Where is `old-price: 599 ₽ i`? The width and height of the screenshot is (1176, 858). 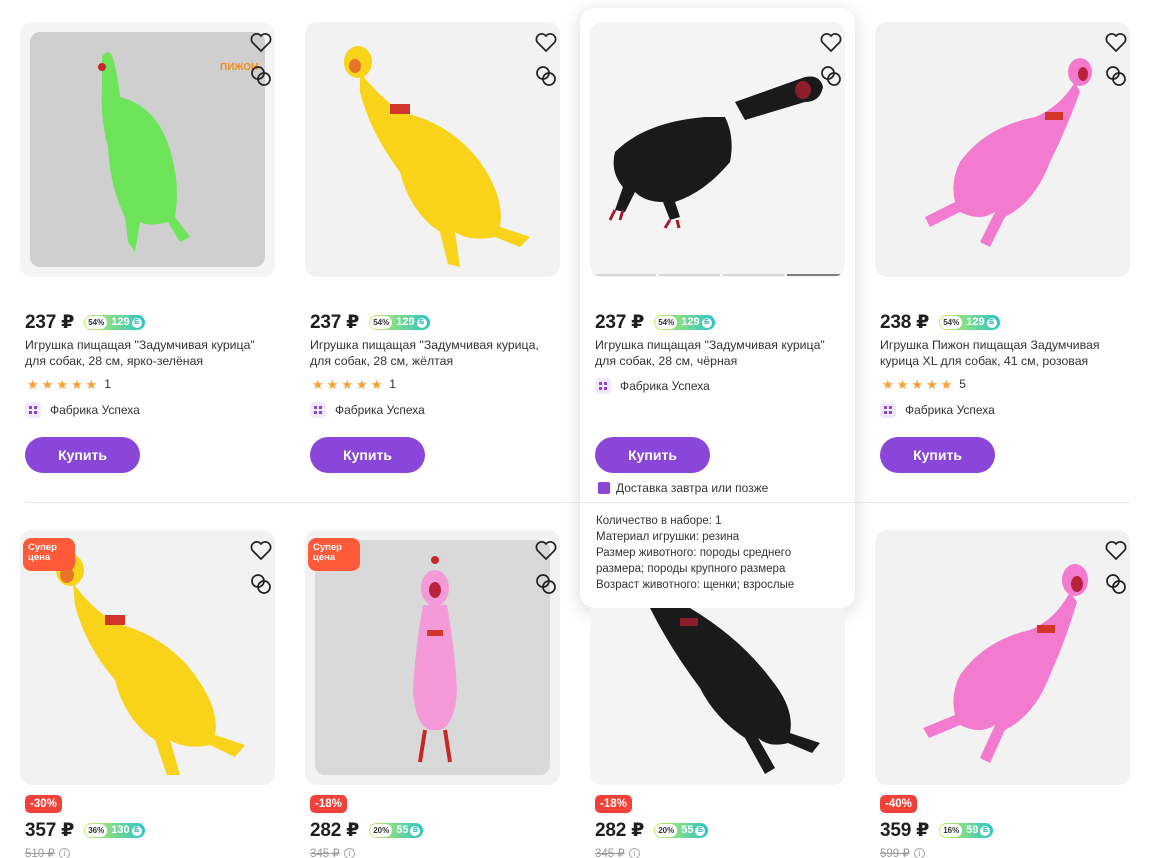 old-price: 599 ₽ i is located at coordinates (902, 852).